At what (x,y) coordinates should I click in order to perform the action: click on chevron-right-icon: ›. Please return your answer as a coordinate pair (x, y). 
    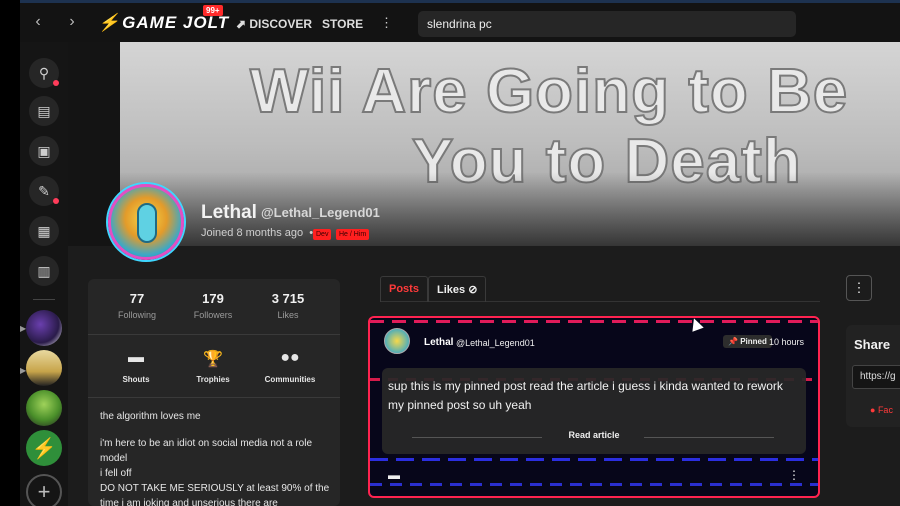
    Looking at the image, I should click on (72, 22).